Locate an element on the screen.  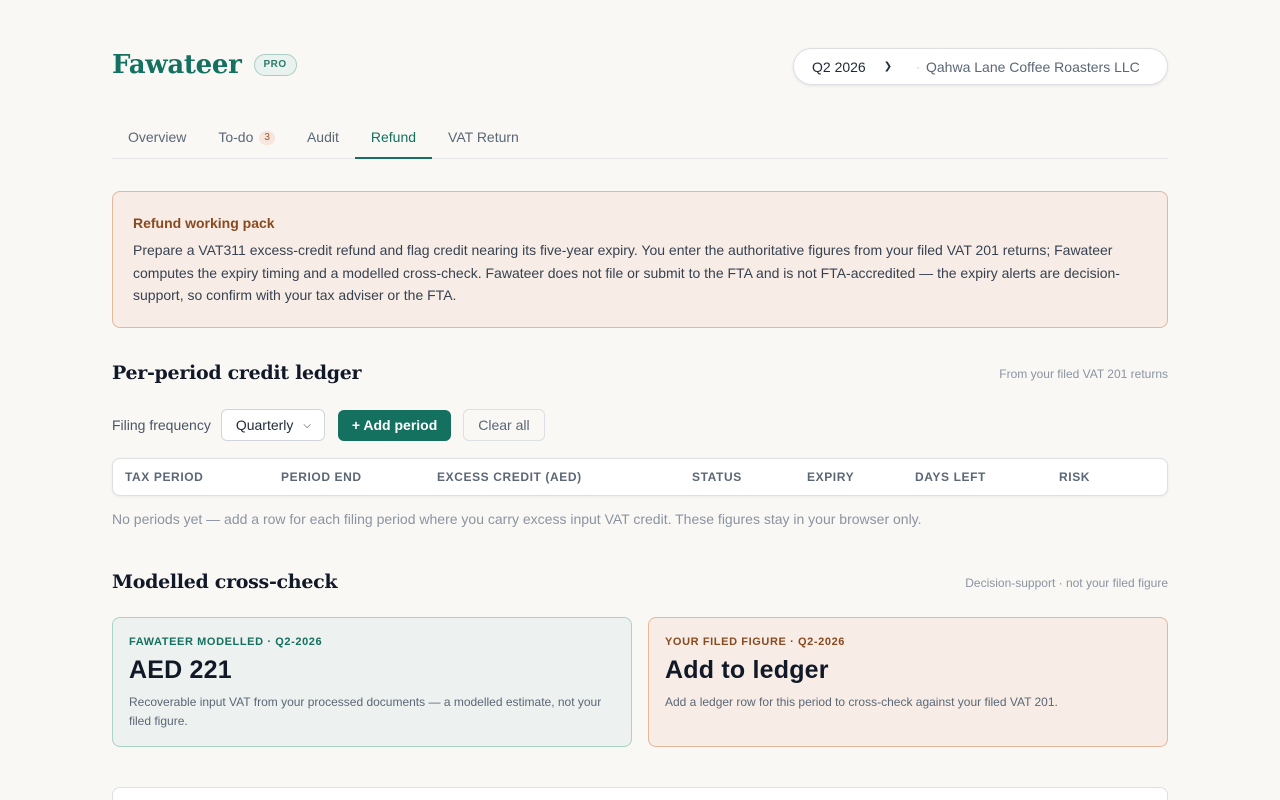
tab-label: Audit is located at coordinates (322, 137).